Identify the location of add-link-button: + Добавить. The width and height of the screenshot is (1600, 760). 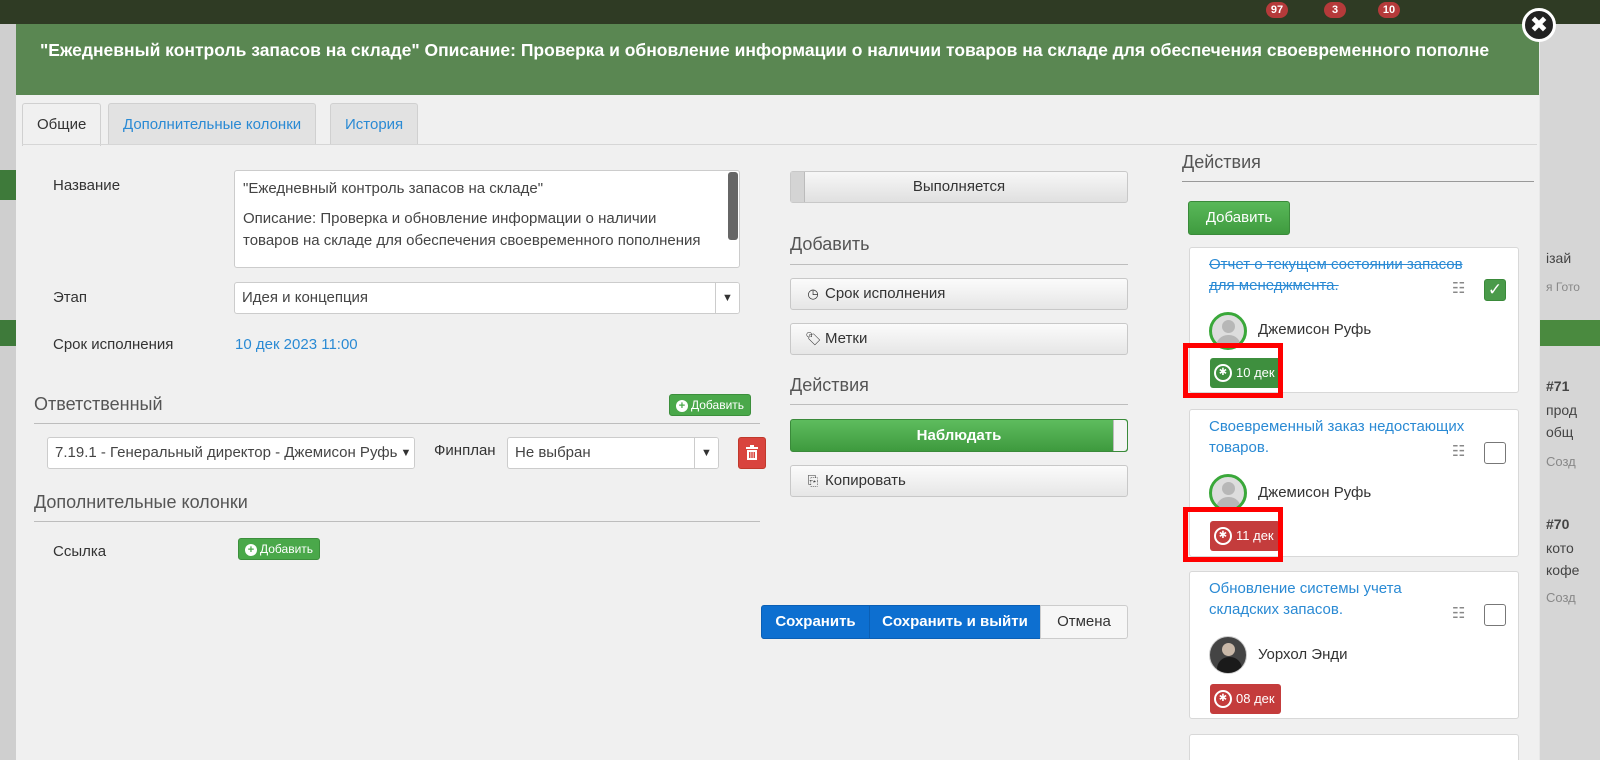
(279, 549).